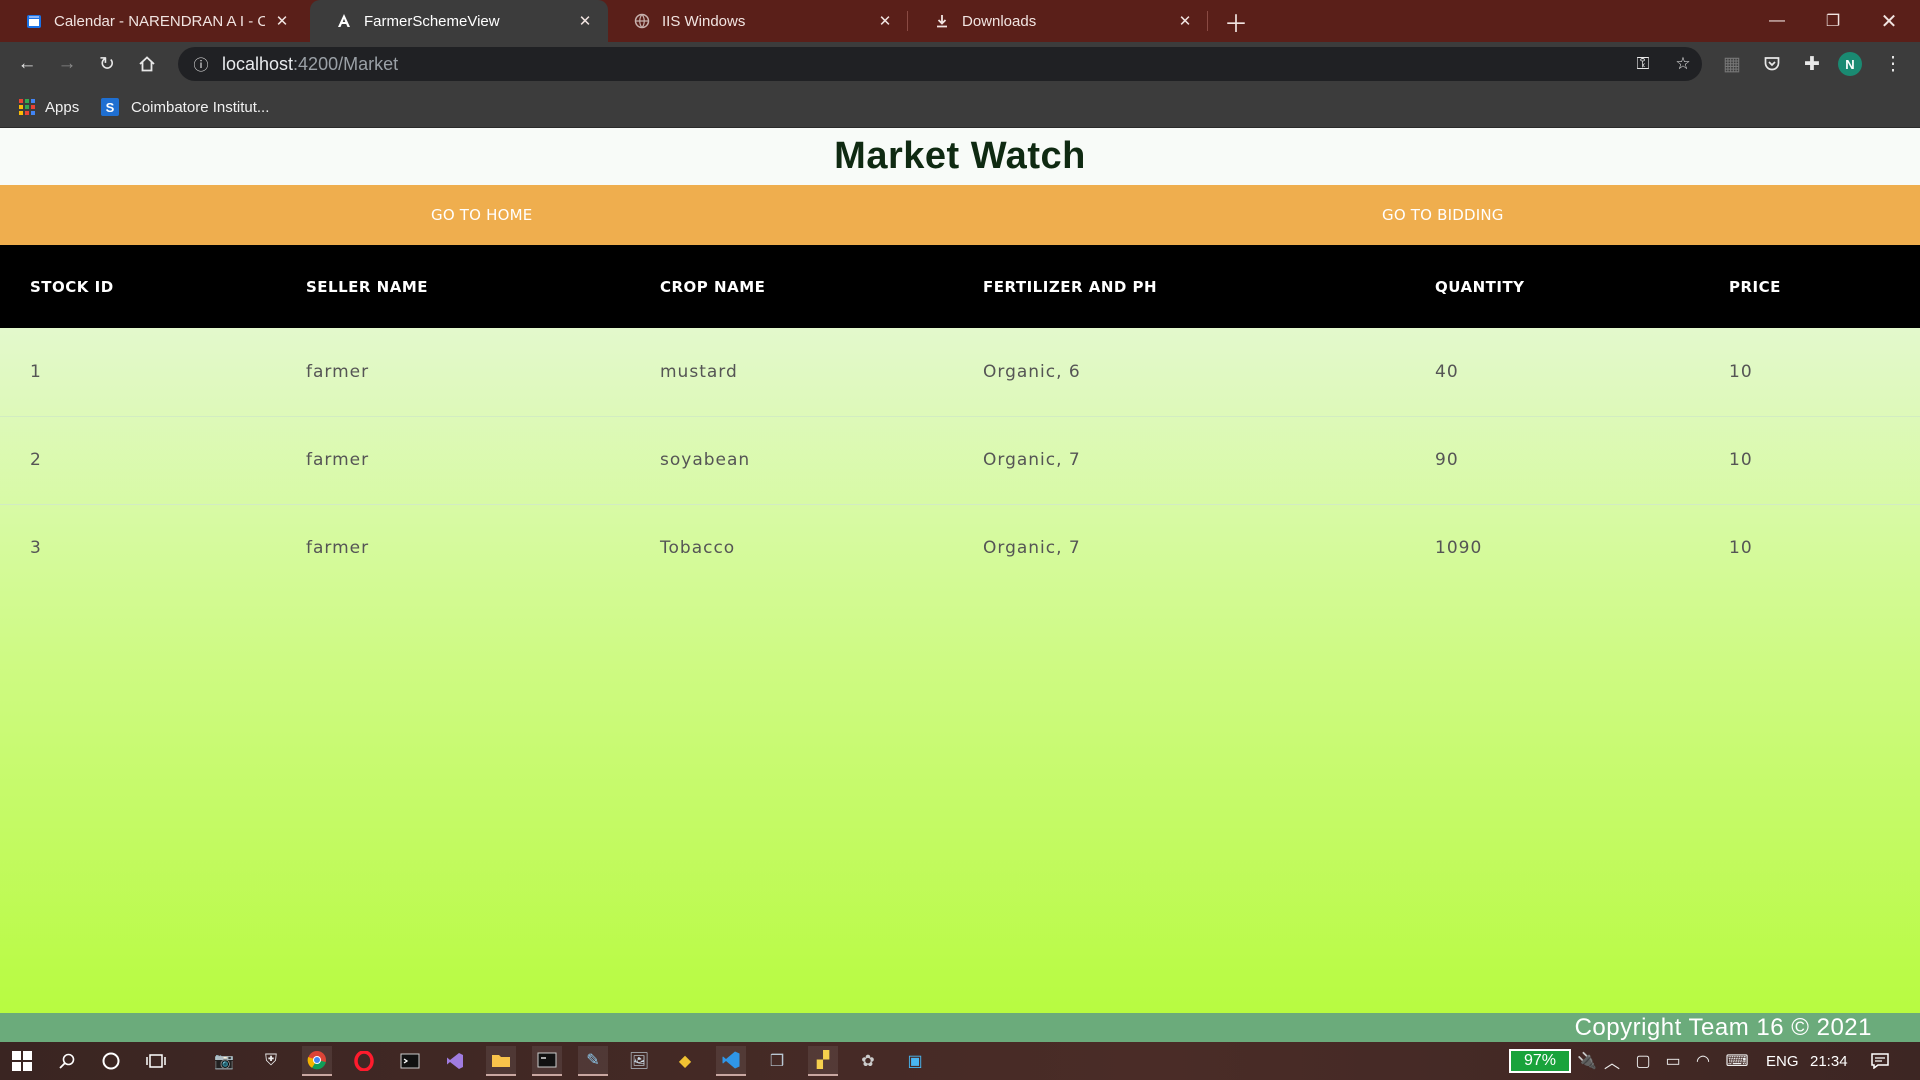  I want to click on cell-quantity: 90, so click(1582, 460).